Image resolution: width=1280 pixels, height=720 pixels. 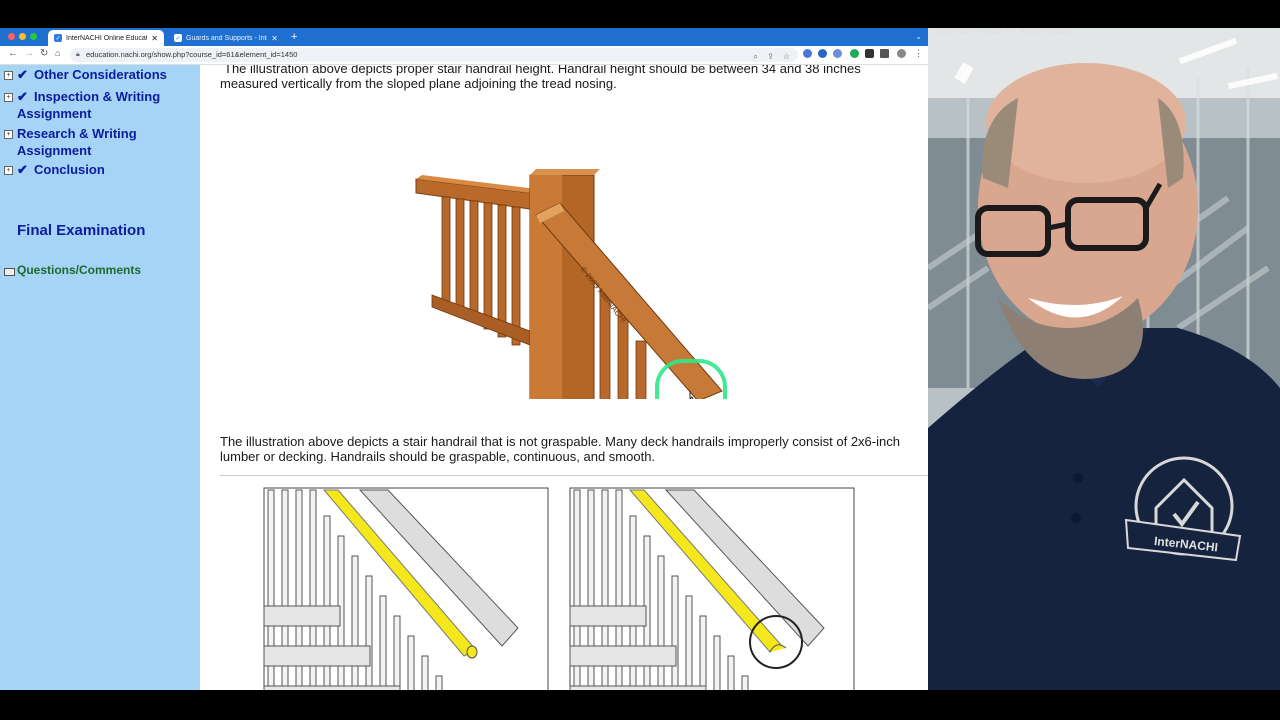 I want to click on minimize-window-button, so click(x=22, y=36).